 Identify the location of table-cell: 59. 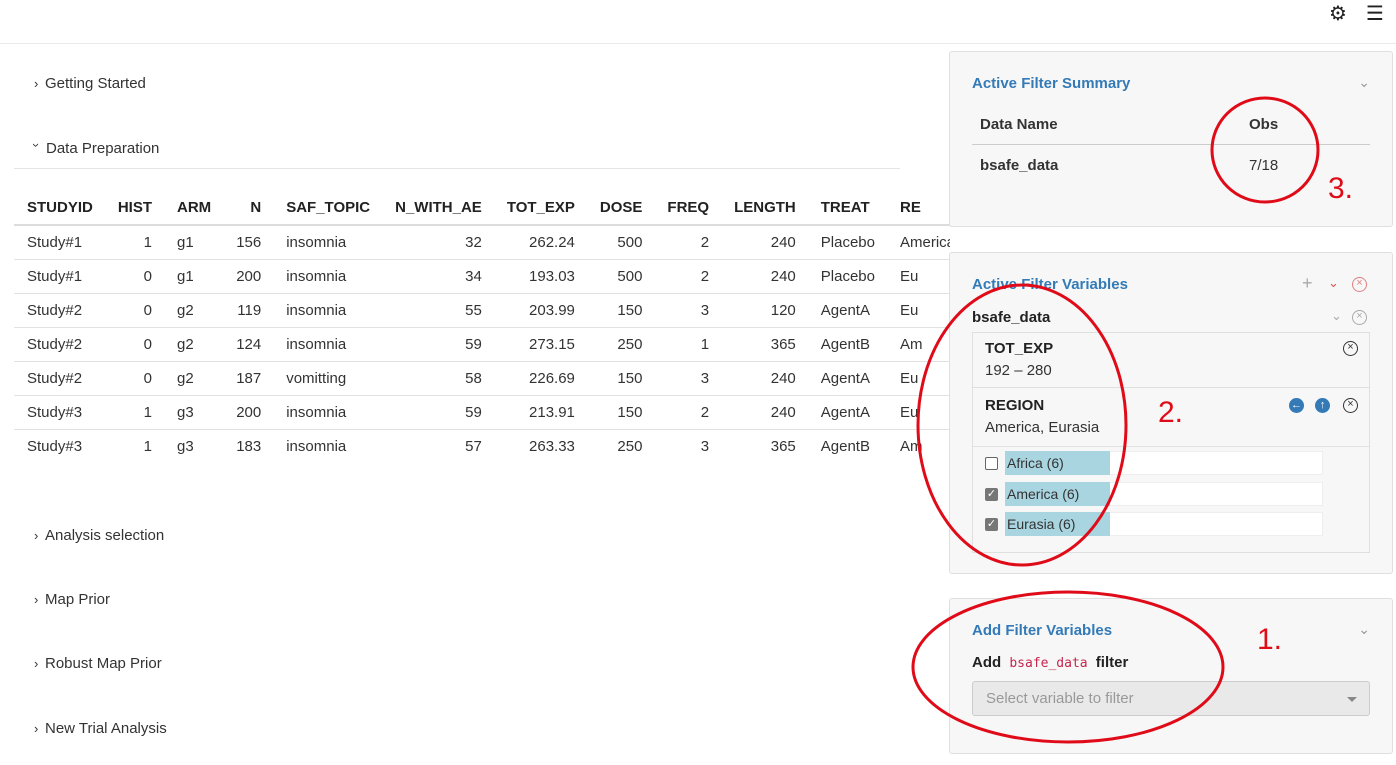
(438, 344).